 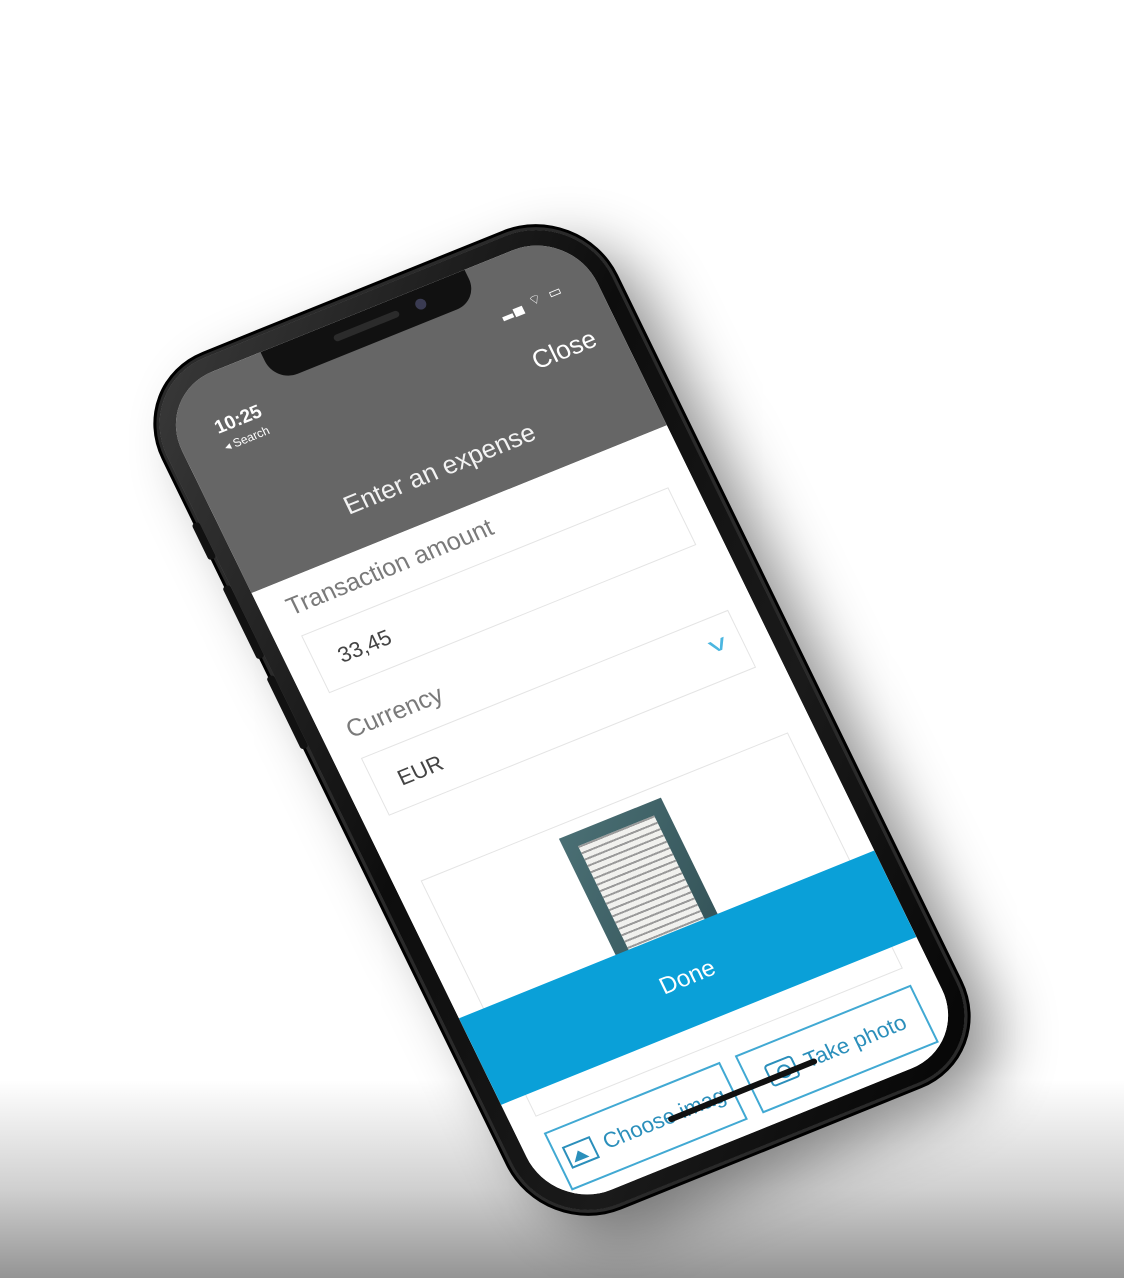 What do you see at coordinates (564, 349) in the screenshot?
I see `close-button: Close` at bounding box center [564, 349].